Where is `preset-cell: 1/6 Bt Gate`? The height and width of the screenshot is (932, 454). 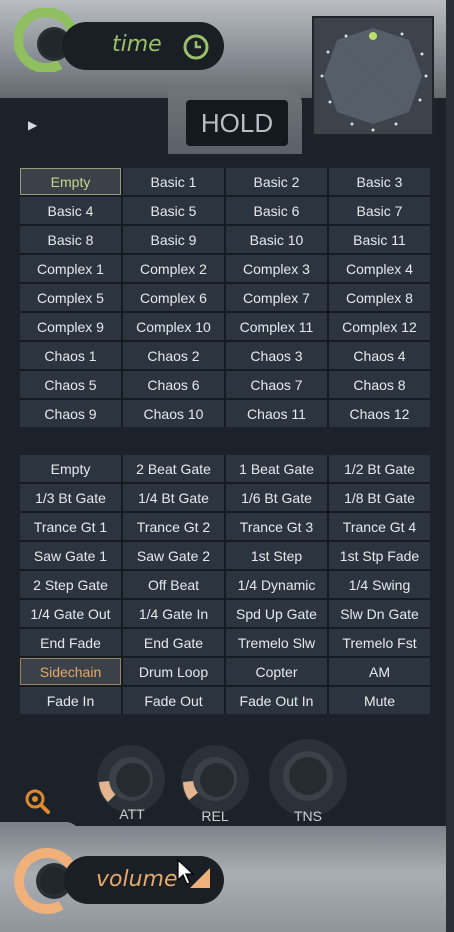
preset-cell: 1/6 Bt Gate is located at coordinates (276, 497).